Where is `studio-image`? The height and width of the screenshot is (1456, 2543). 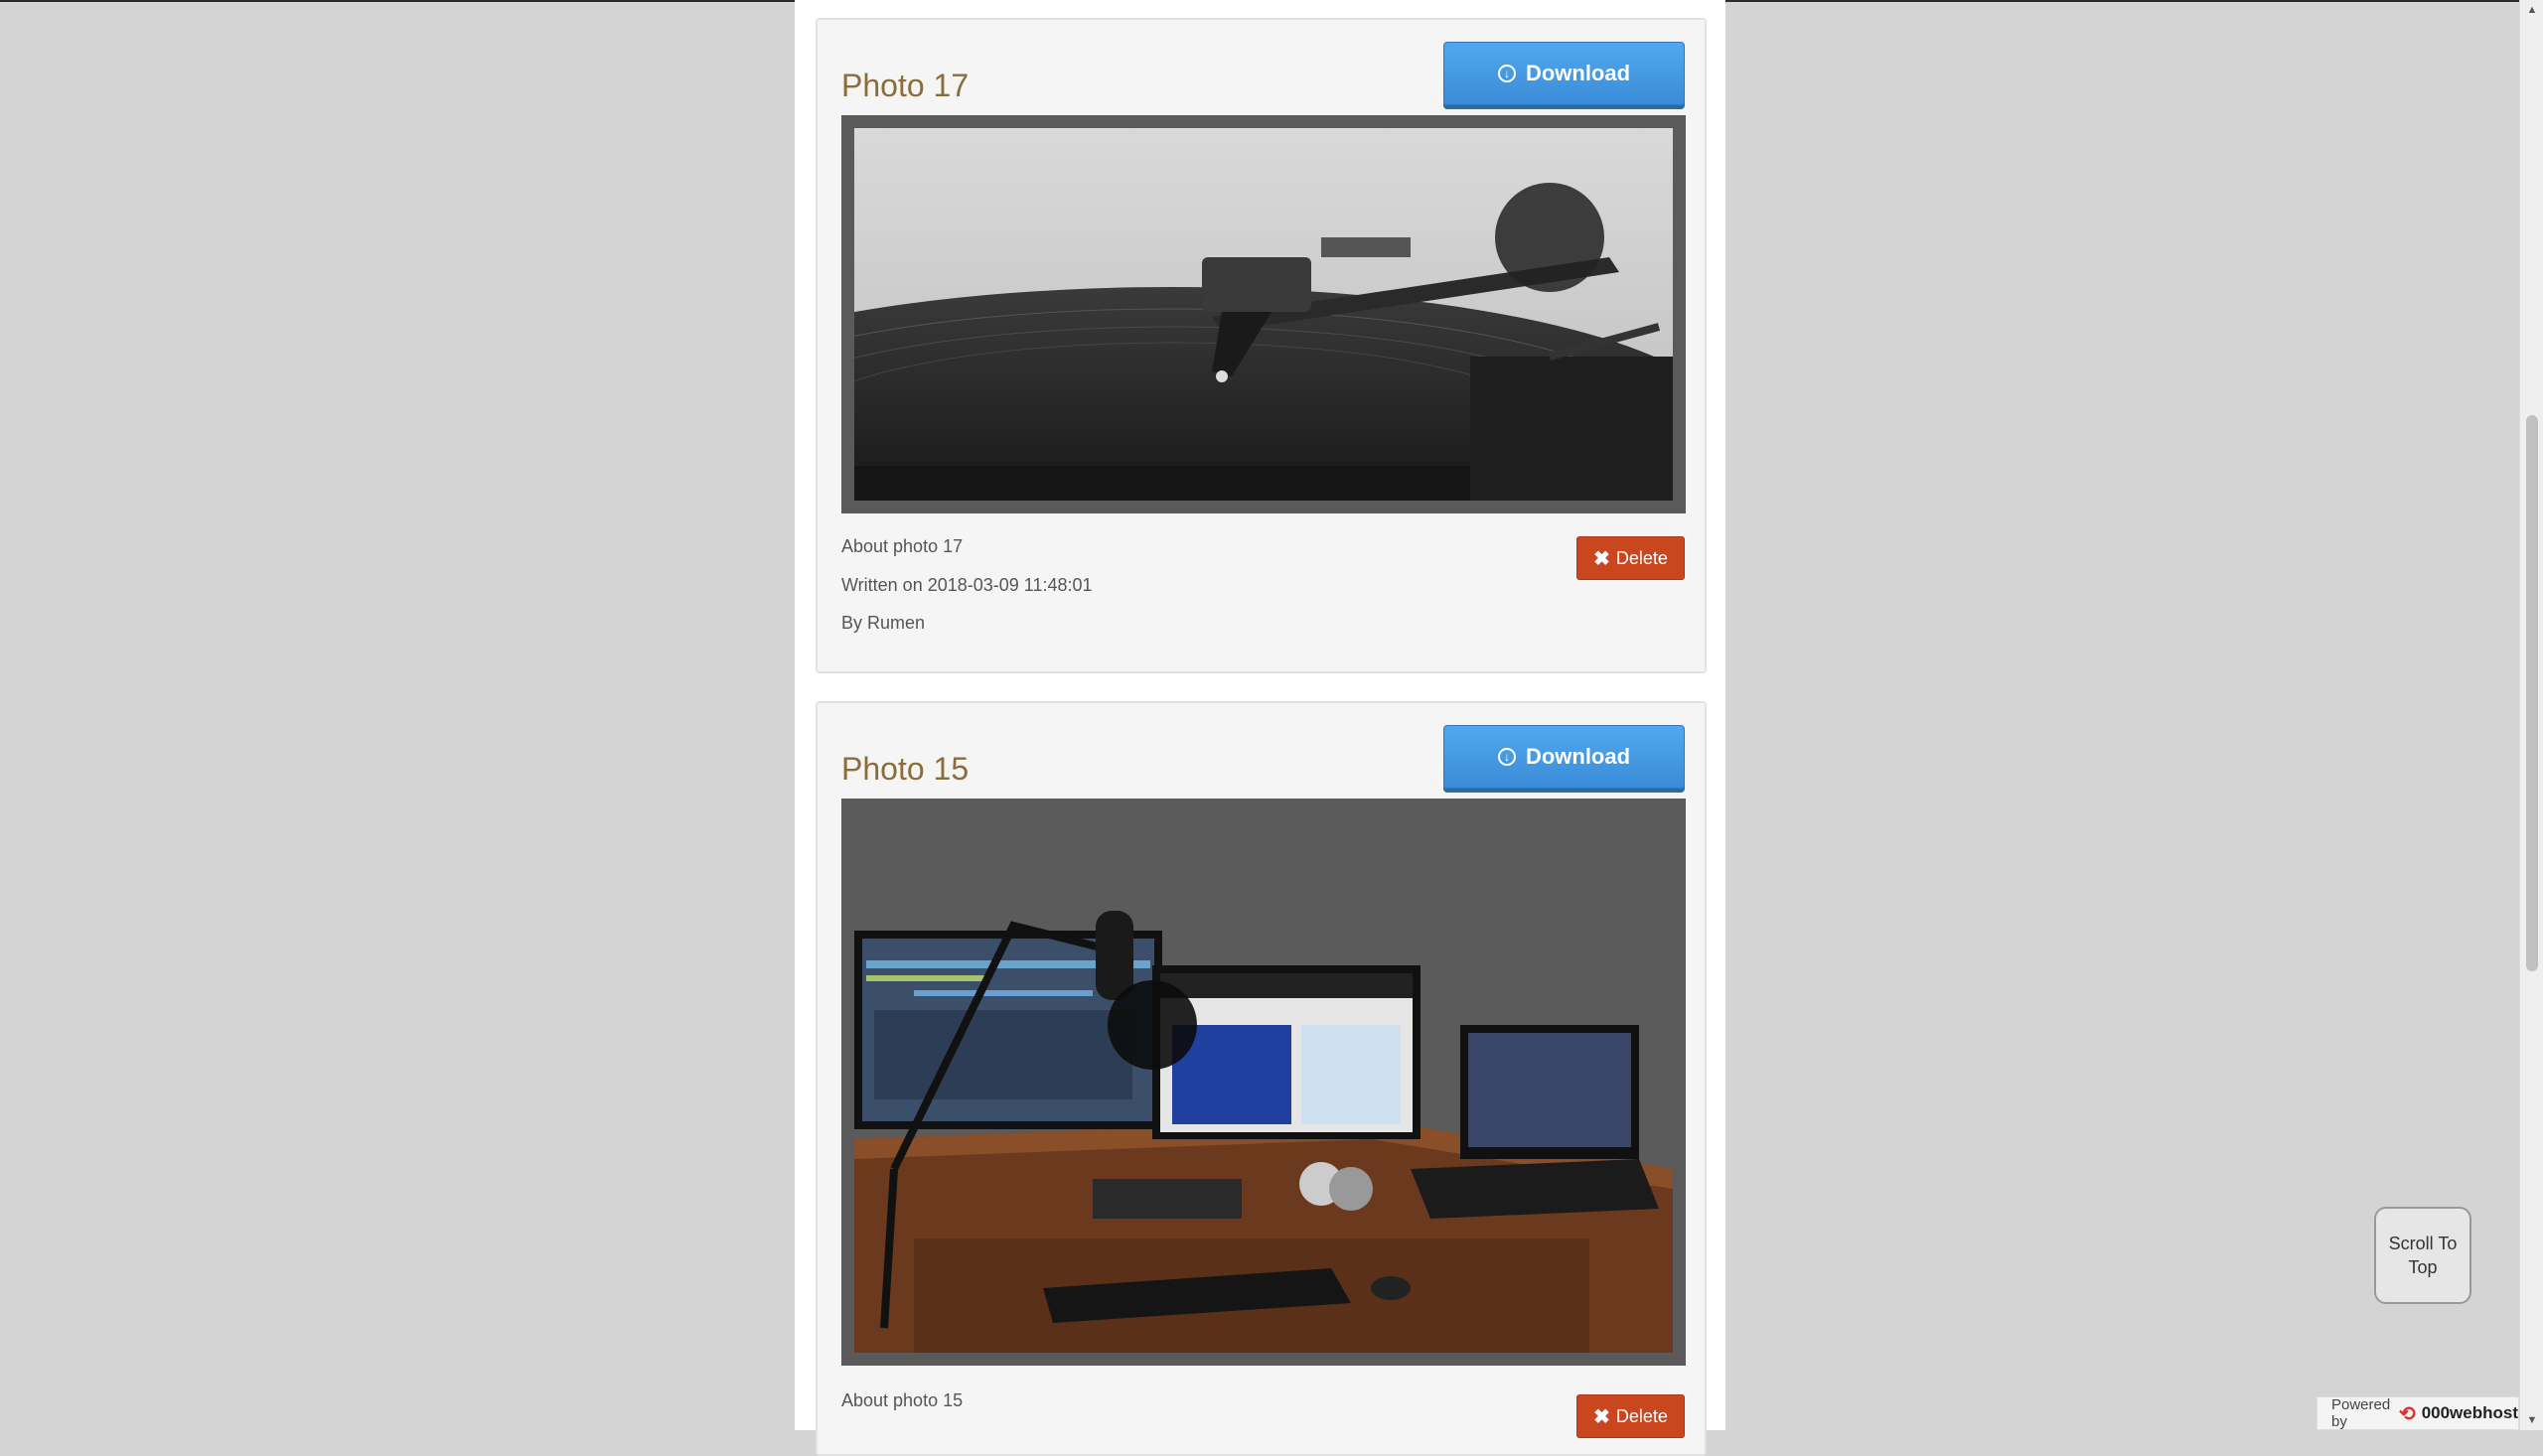 studio-image is located at coordinates (1263, 1082).